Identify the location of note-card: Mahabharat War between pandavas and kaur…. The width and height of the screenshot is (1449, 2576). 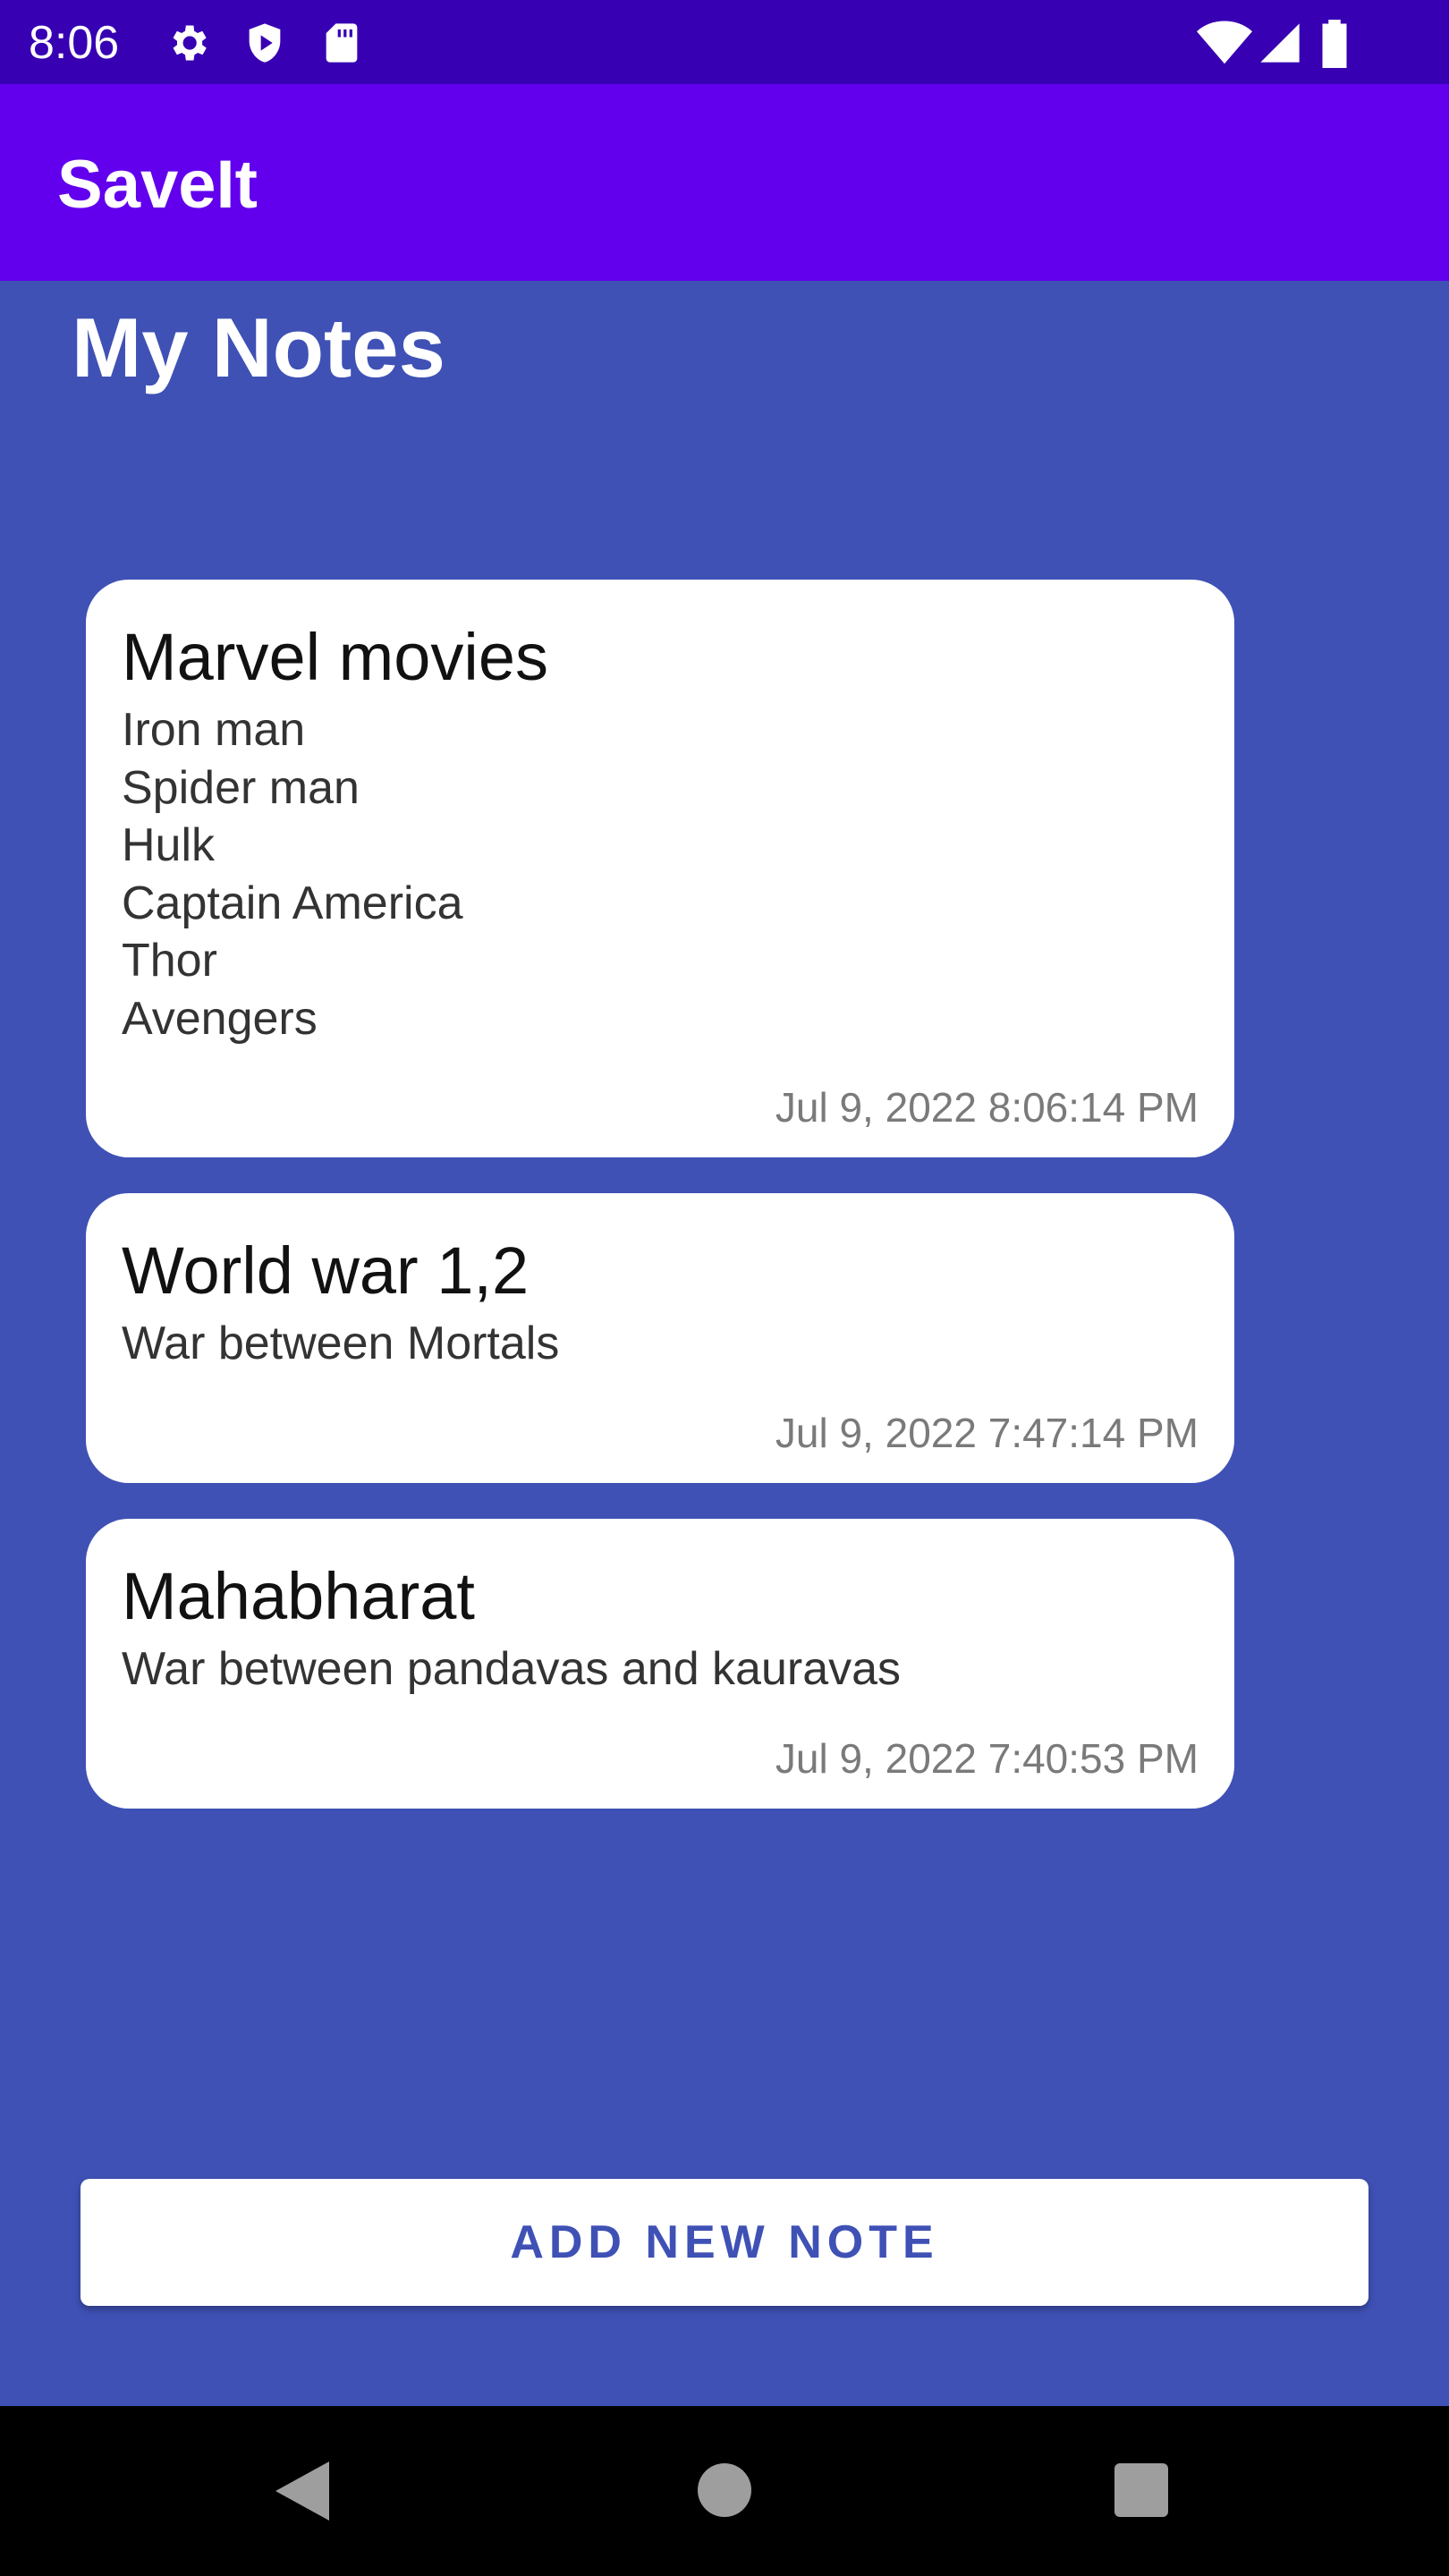
(660, 1664).